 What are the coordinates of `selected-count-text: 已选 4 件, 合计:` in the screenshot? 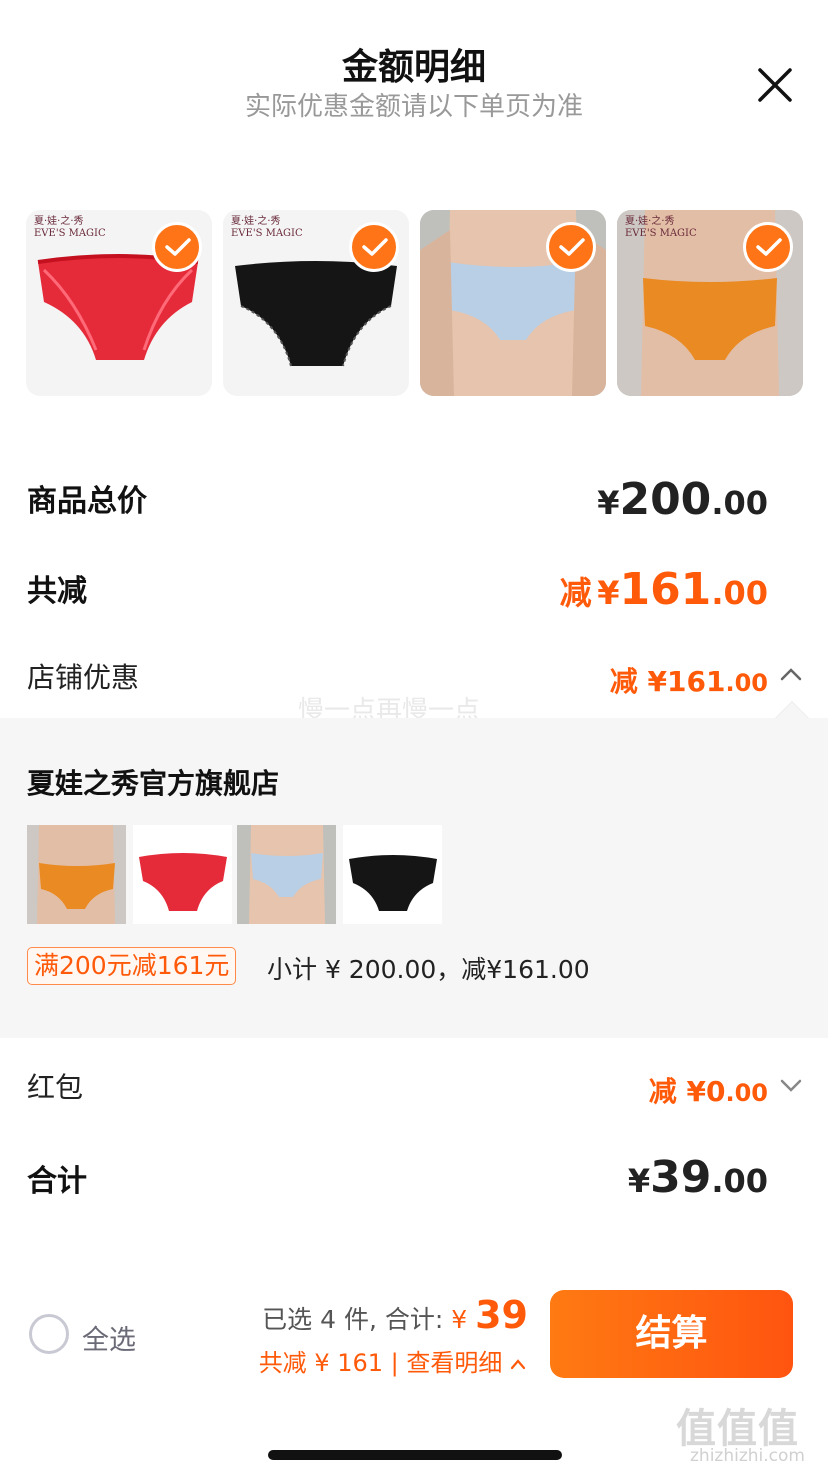 It's located at (357, 1319).